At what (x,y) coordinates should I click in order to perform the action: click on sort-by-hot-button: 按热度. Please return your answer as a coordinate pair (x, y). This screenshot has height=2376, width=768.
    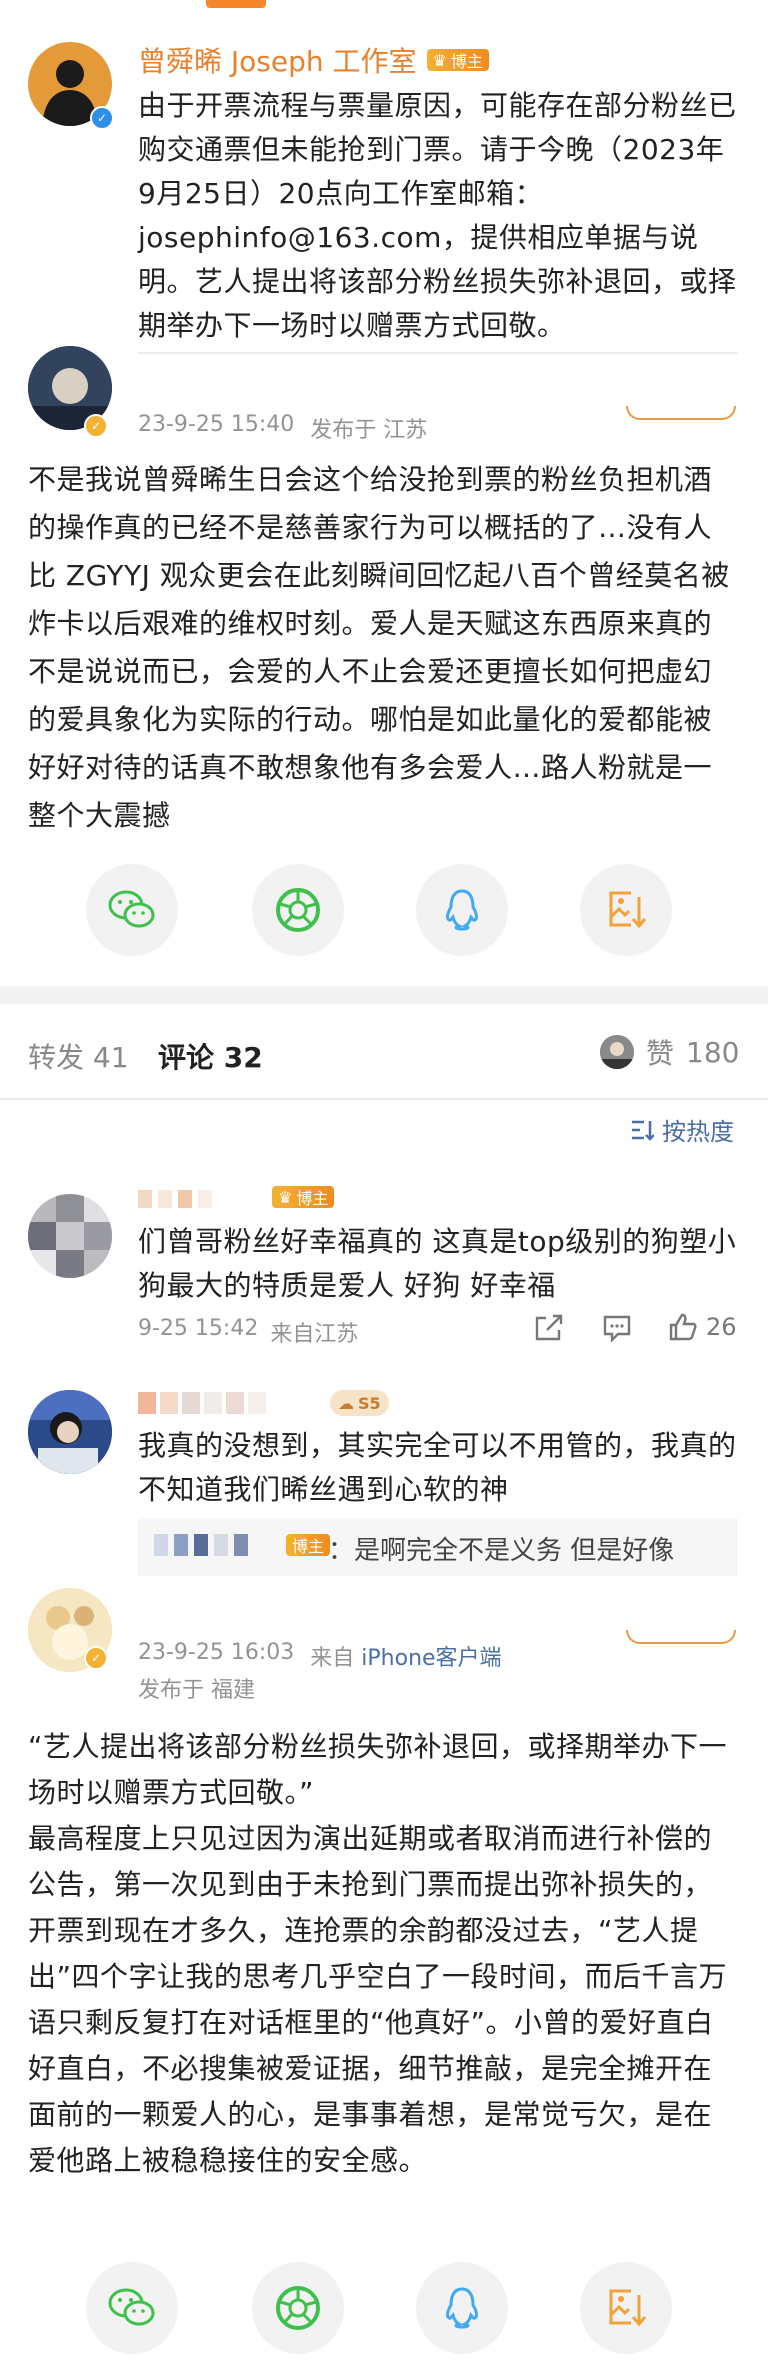
    Looking at the image, I should click on (682, 1129).